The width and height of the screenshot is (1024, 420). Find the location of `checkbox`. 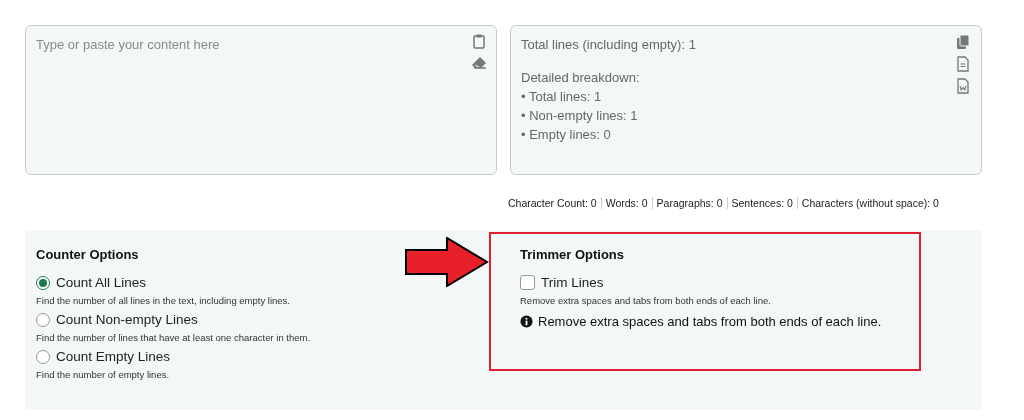

checkbox is located at coordinates (527, 282).